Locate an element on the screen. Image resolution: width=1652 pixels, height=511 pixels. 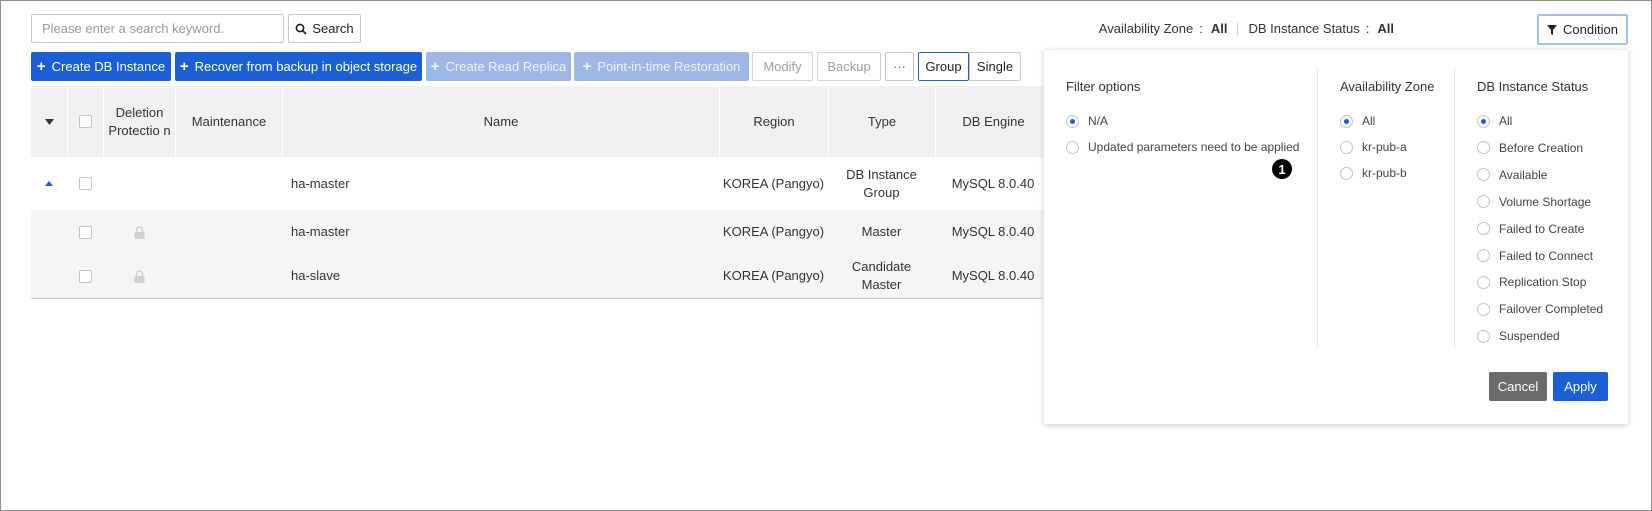
search-button-label: Search is located at coordinates (333, 28).